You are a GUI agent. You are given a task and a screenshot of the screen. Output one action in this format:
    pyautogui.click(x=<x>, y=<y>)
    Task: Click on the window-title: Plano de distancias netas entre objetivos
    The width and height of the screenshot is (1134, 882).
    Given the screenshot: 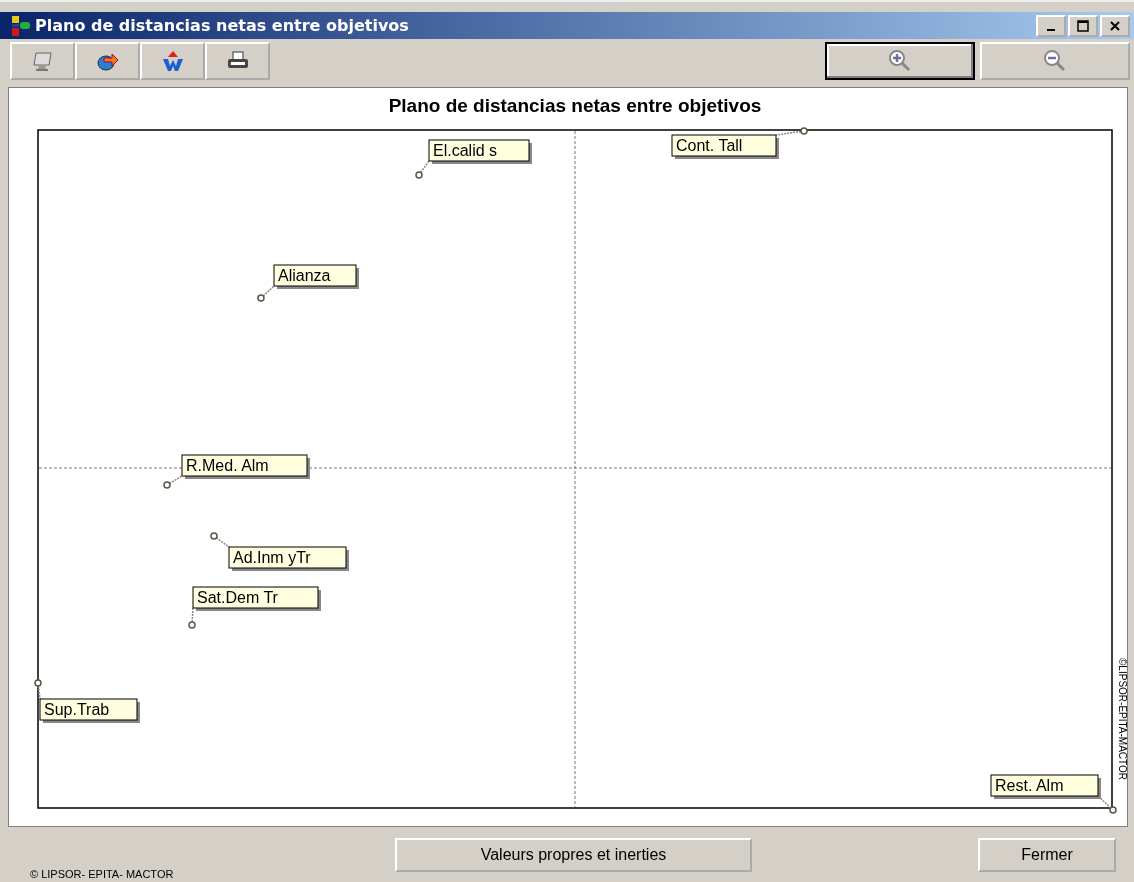 What is the action you would take?
    pyautogui.click(x=222, y=25)
    